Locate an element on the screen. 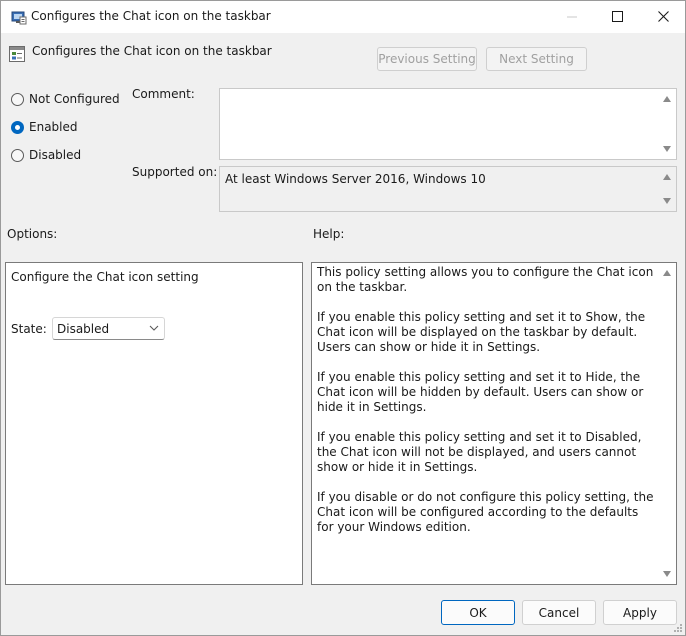 This screenshot has width=686, height=636. maximize-button is located at coordinates (617, 16).